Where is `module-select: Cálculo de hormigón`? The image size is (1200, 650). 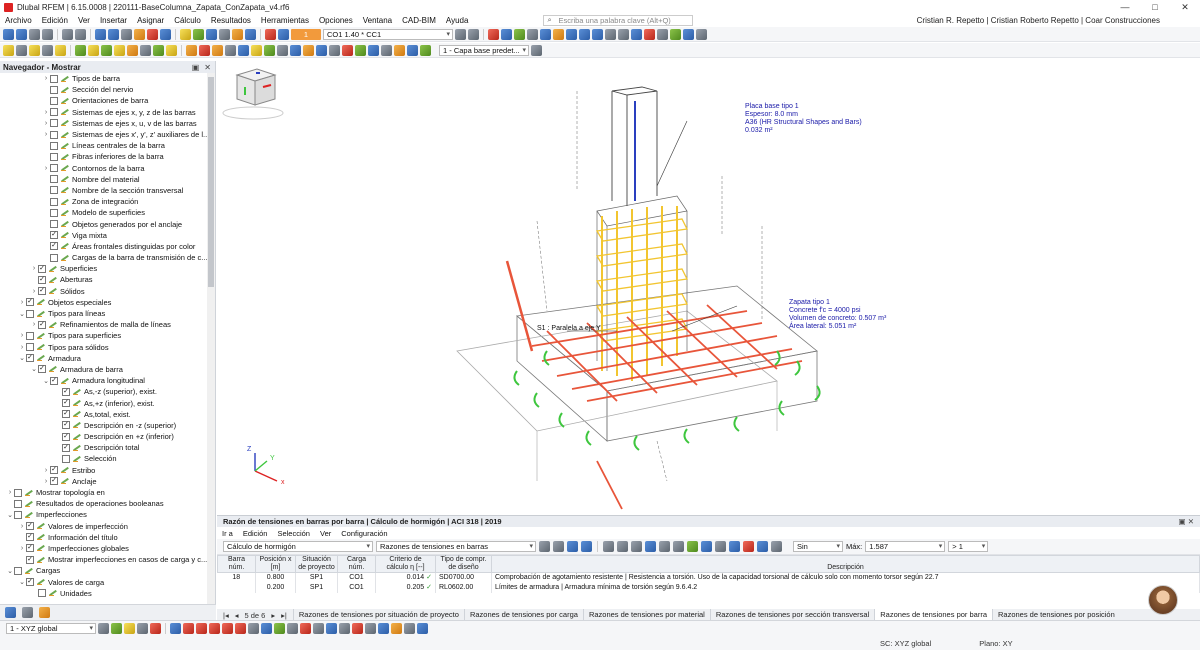
module-select: Cálculo de hormigón is located at coordinates (298, 546).